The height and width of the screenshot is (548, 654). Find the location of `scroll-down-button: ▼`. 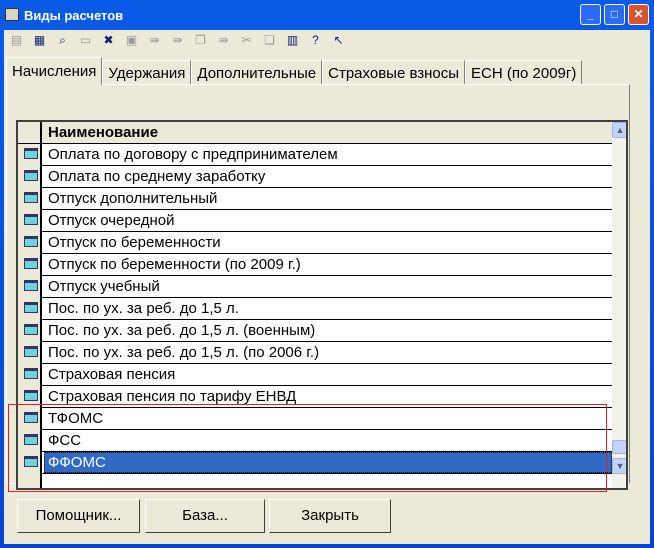

scroll-down-button: ▼ is located at coordinates (619, 466).